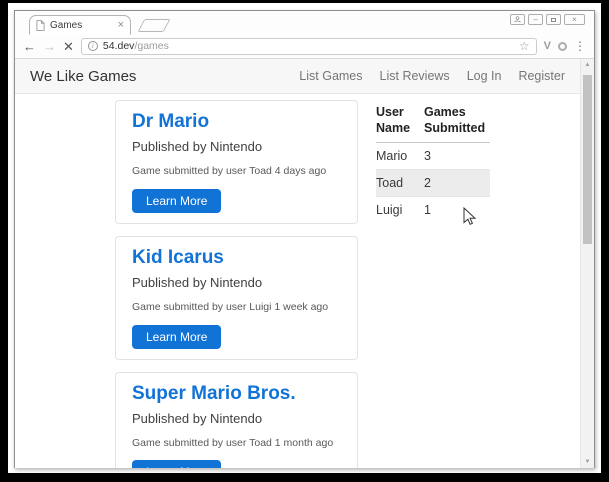 This screenshot has height=482, width=609. I want to click on scroll-down-icon: ▼, so click(587, 462).